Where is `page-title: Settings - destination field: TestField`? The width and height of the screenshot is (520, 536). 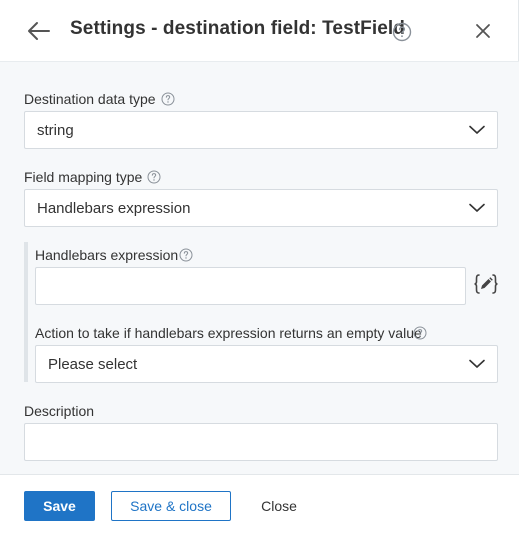
page-title: Settings - destination field: TestField is located at coordinates (238, 28).